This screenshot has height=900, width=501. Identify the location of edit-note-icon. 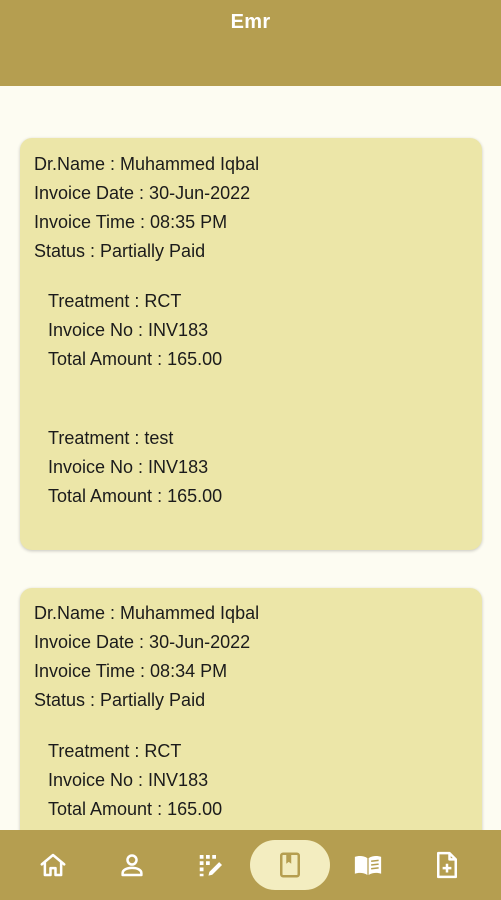
(210, 866).